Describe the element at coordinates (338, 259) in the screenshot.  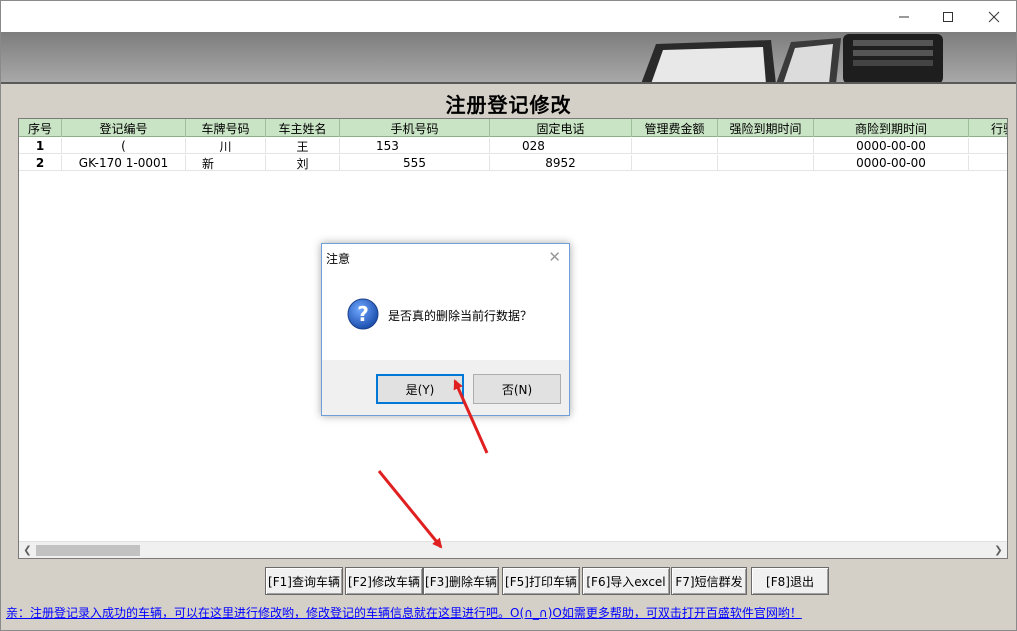
I see `dialog-title: 注意` at that location.